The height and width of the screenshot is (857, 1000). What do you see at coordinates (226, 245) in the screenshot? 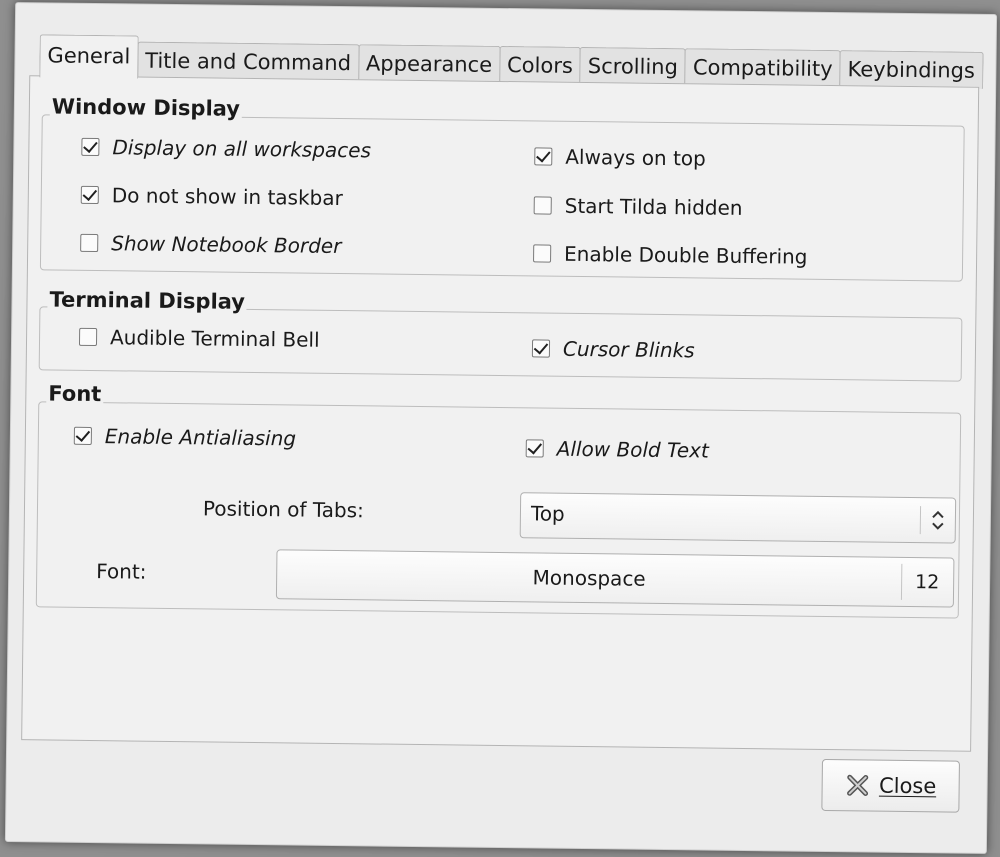
I see `notebook-border-label: Show Notebook Border` at bounding box center [226, 245].